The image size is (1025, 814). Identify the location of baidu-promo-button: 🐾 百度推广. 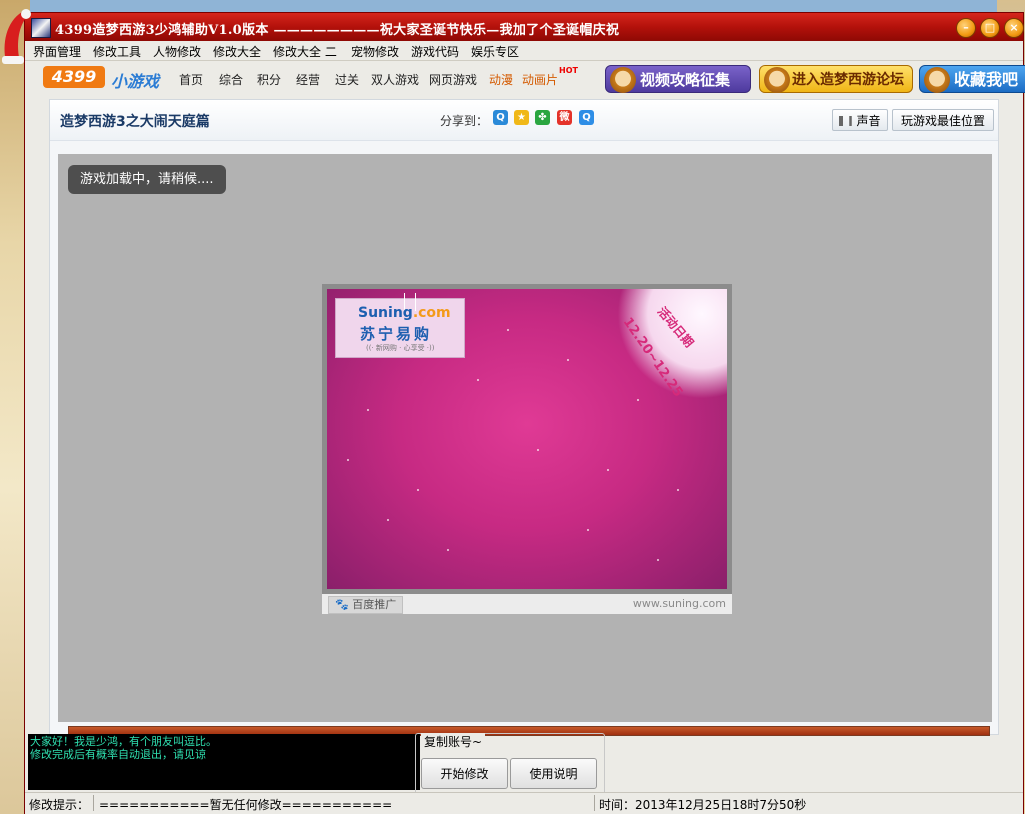
(366, 605).